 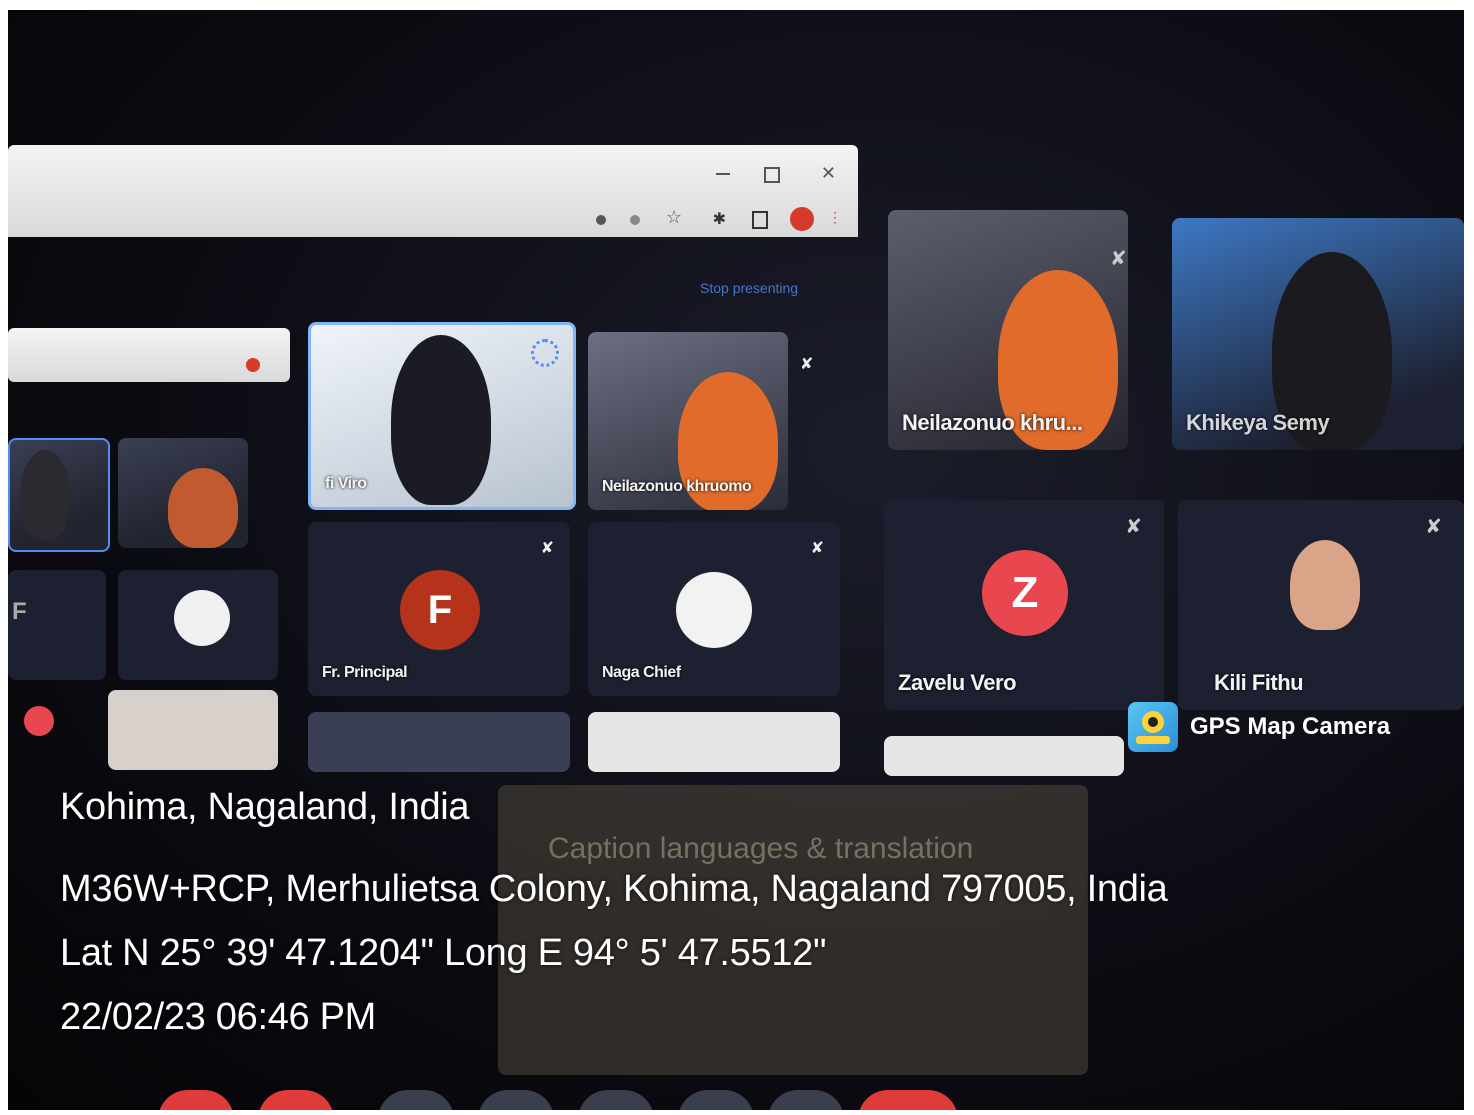 I want to click on participant-tile: ✘ Naga Chief, so click(x=714, y=609).